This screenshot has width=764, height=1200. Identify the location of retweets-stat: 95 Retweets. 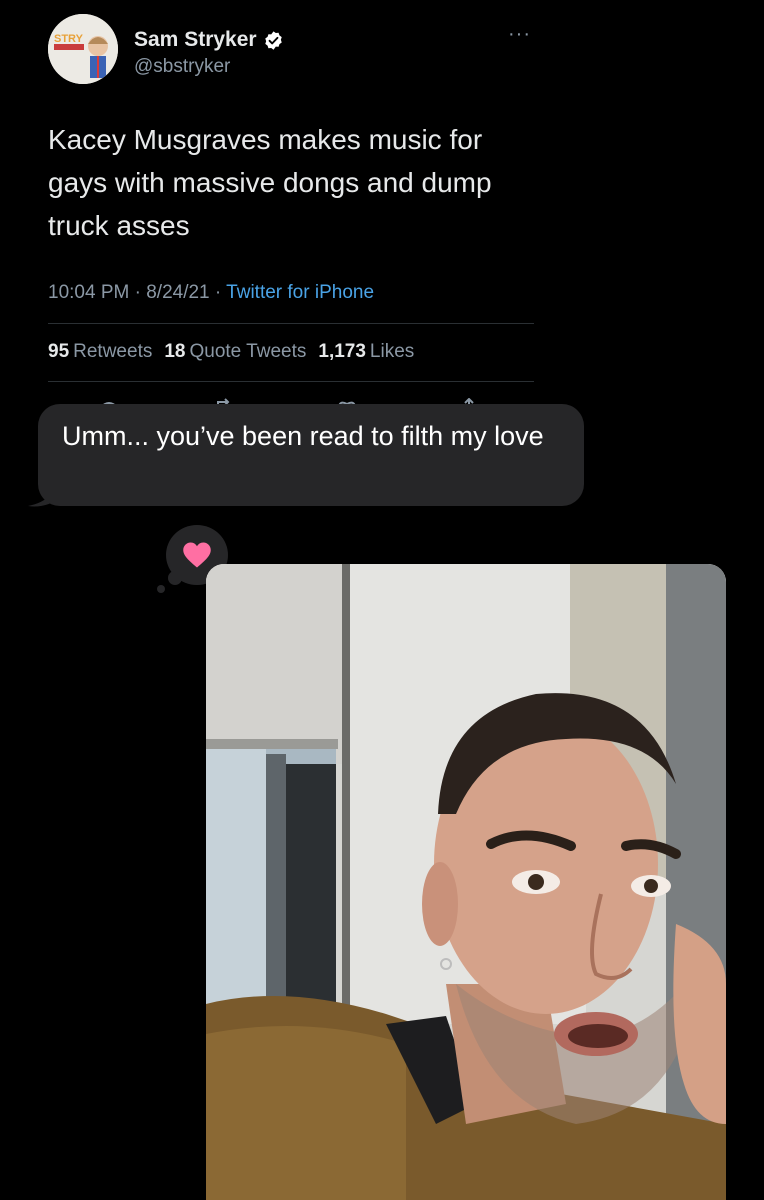
(100, 352).